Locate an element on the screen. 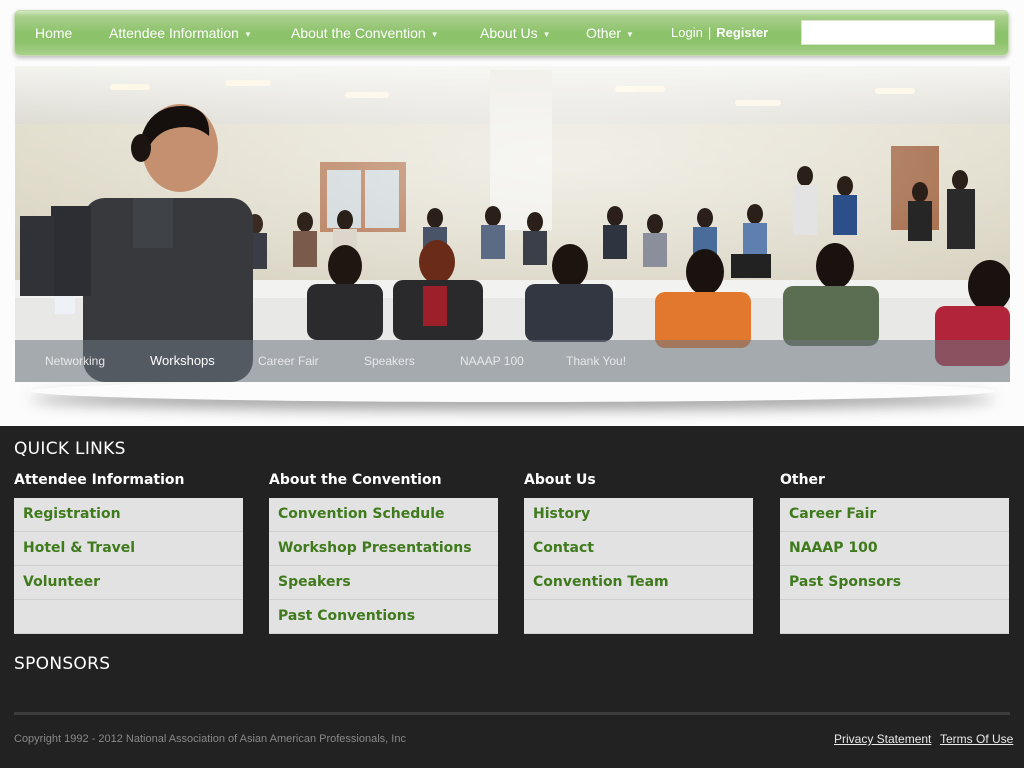 The width and height of the screenshot is (1024, 768). auth-links: Login | Register is located at coordinates (719, 33).